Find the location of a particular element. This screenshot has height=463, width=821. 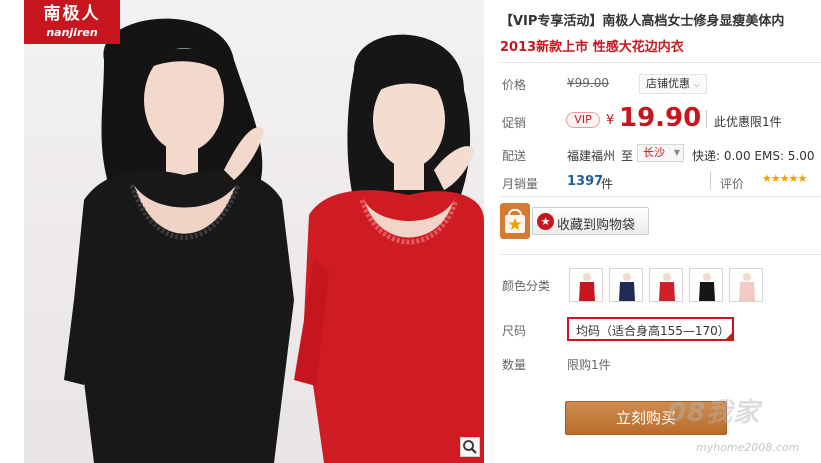

delivery-origin: 福建福州 is located at coordinates (591, 156).